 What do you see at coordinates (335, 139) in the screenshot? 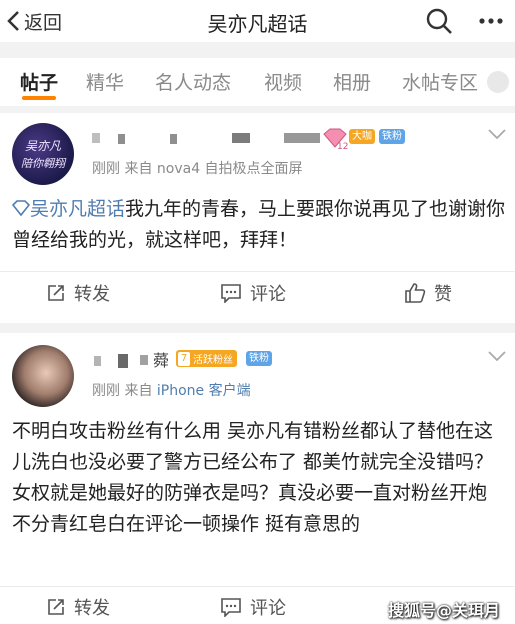
I see `diamond-level-icon: 12` at bounding box center [335, 139].